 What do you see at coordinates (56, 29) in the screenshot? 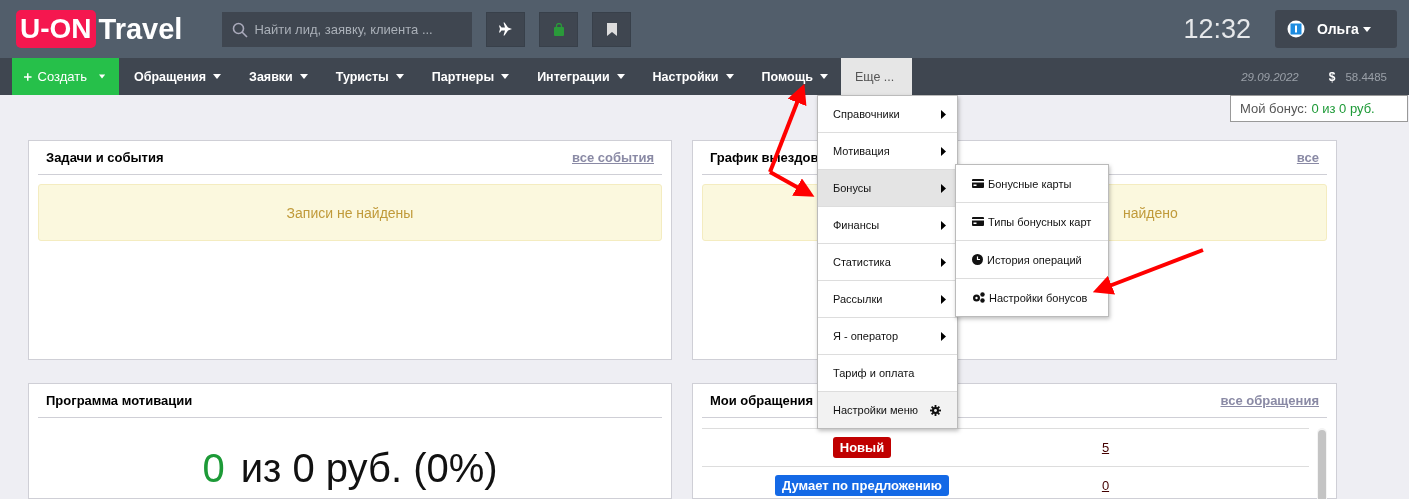
I see `logo-badge: U-ON` at bounding box center [56, 29].